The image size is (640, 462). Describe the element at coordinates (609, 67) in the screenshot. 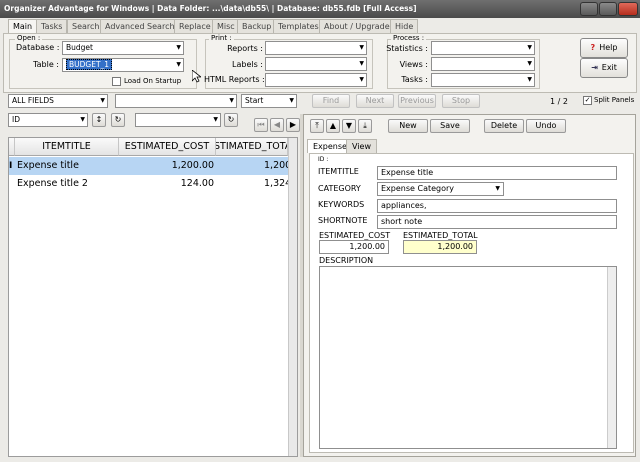

I see `exit-label: Exit` at that location.